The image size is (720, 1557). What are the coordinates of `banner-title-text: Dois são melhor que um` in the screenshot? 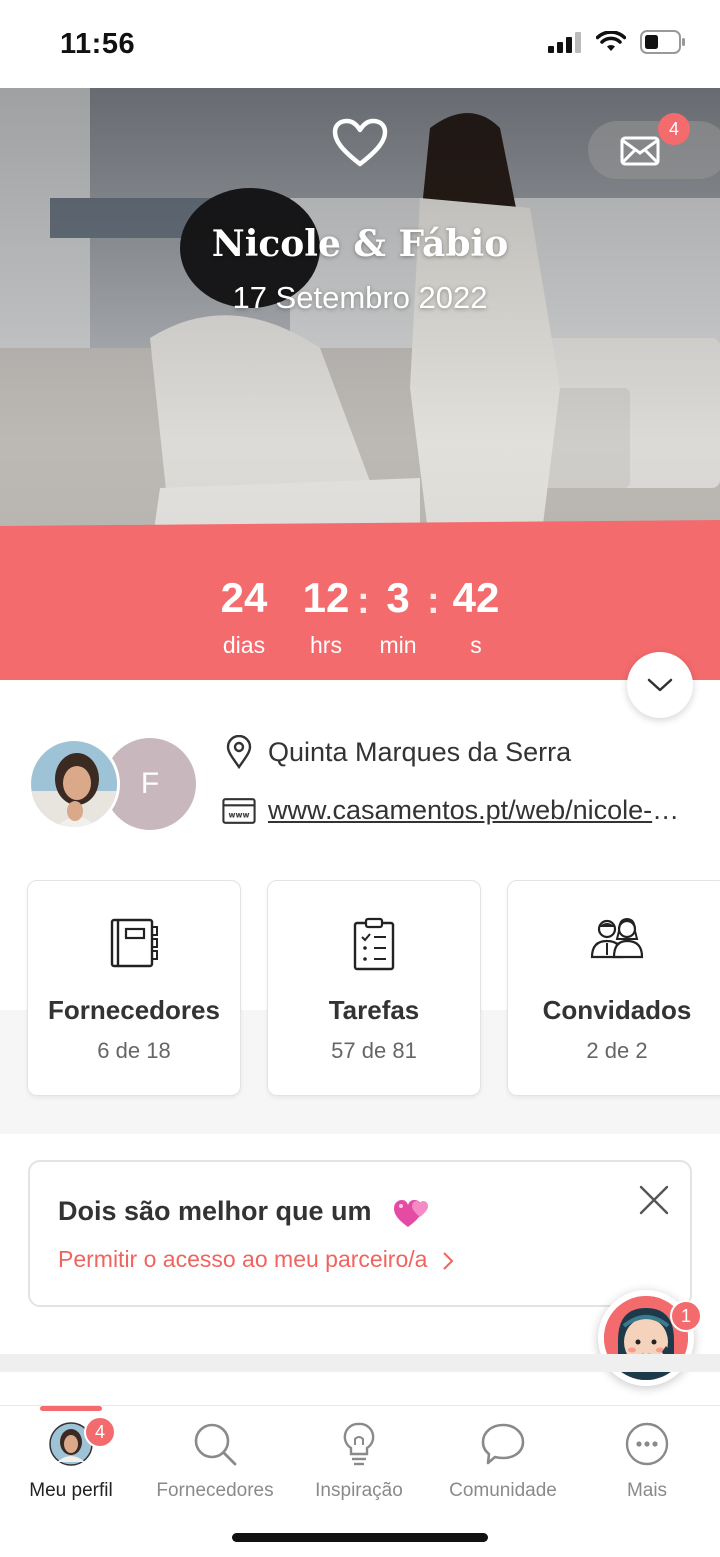 It's located at (215, 1211).